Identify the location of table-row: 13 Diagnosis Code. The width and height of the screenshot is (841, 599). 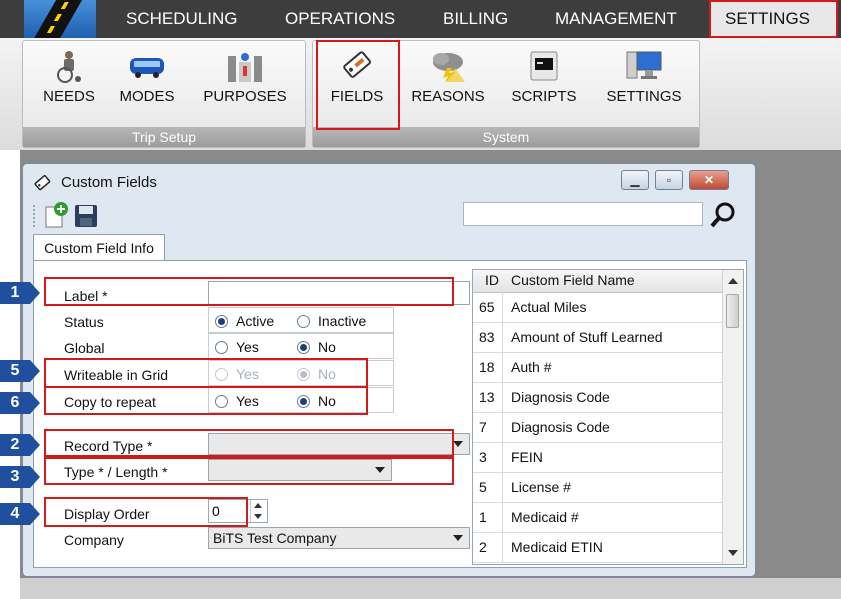
(598, 397).